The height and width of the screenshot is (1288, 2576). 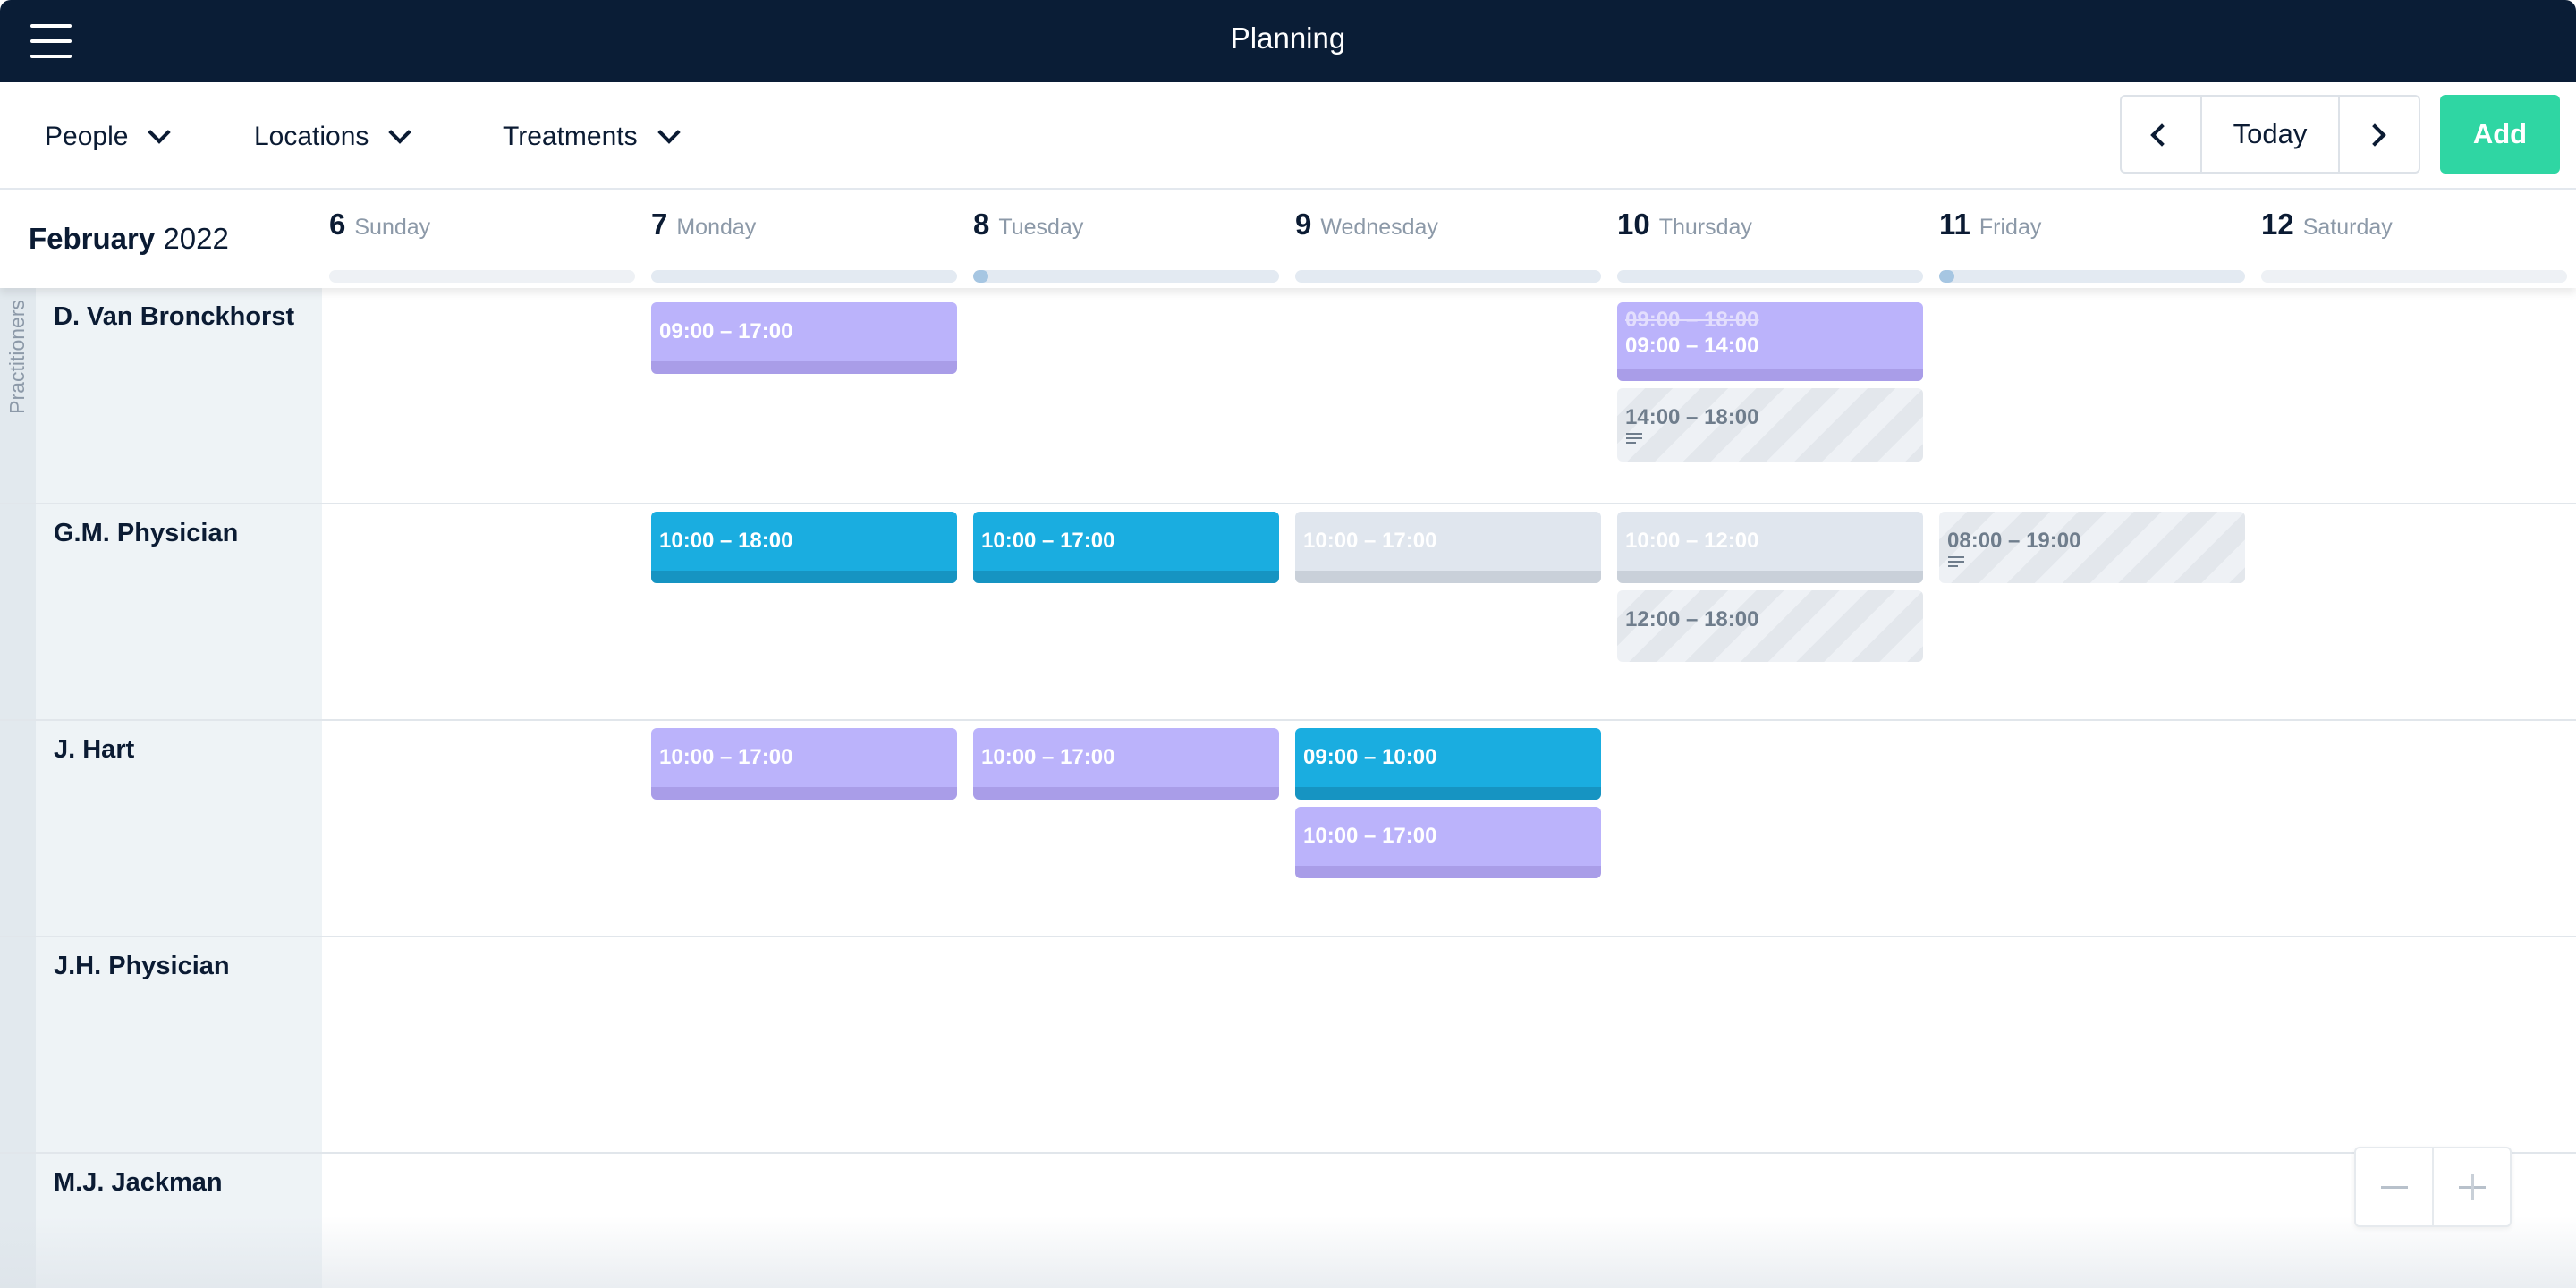 I want to click on day-header-saturday: 12 Saturday, so click(x=2415, y=245).